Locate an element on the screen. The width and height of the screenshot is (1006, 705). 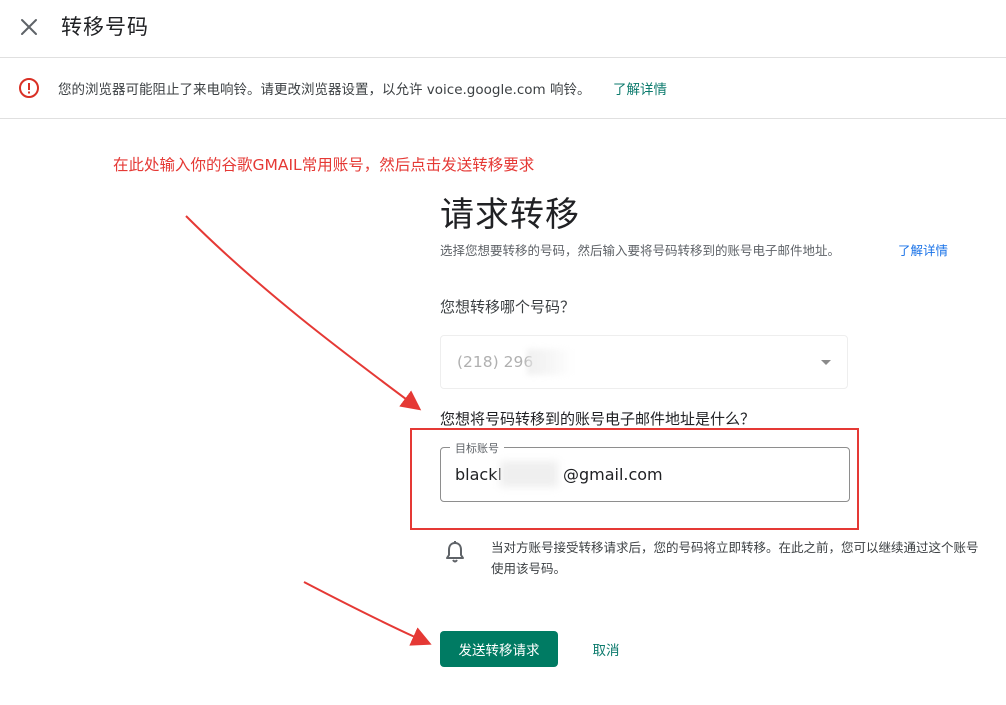
top-app-bar: 转移号码 is located at coordinates (503, 29).